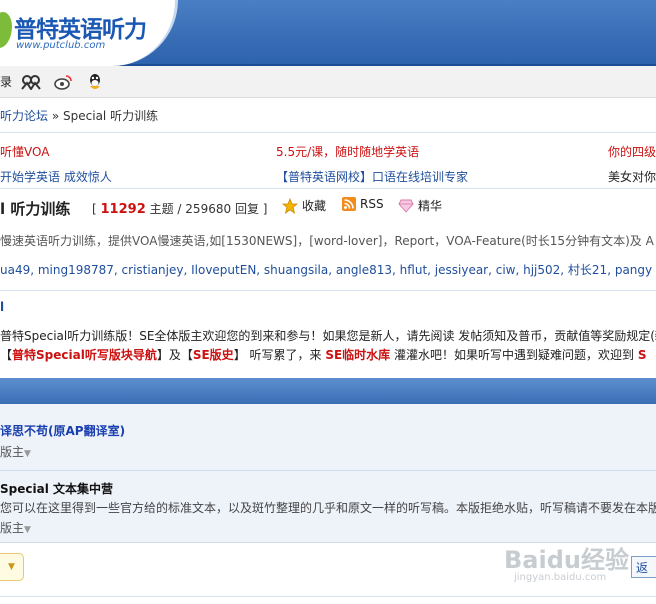 This screenshot has height=604, width=656. What do you see at coordinates (430, 206) in the screenshot?
I see `digest-label: 精华` at bounding box center [430, 206].